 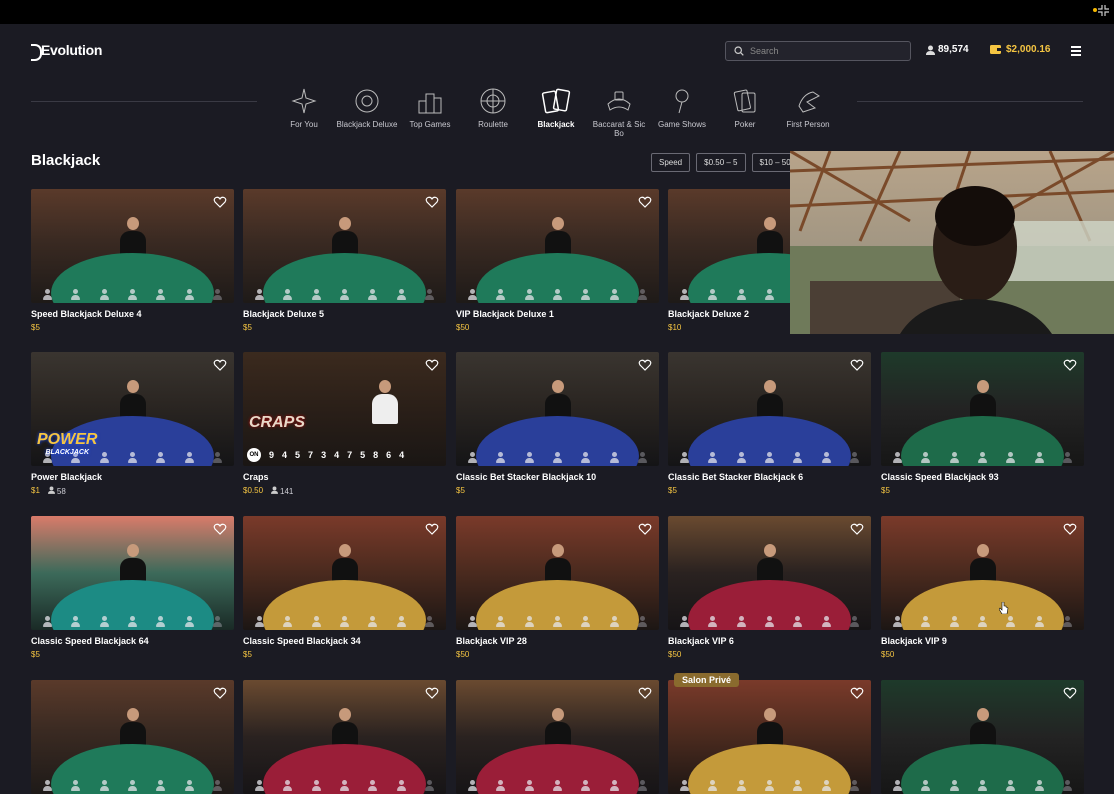 What do you see at coordinates (367, 107) in the screenshot?
I see `category-blackjack-deluxe: Blackjack Deluxe` at bounding box center [367, 107].